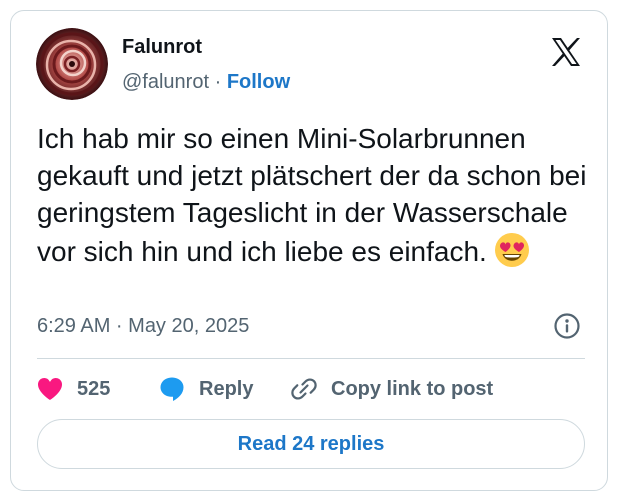  I want to click on info-icon, so click(567, 326).